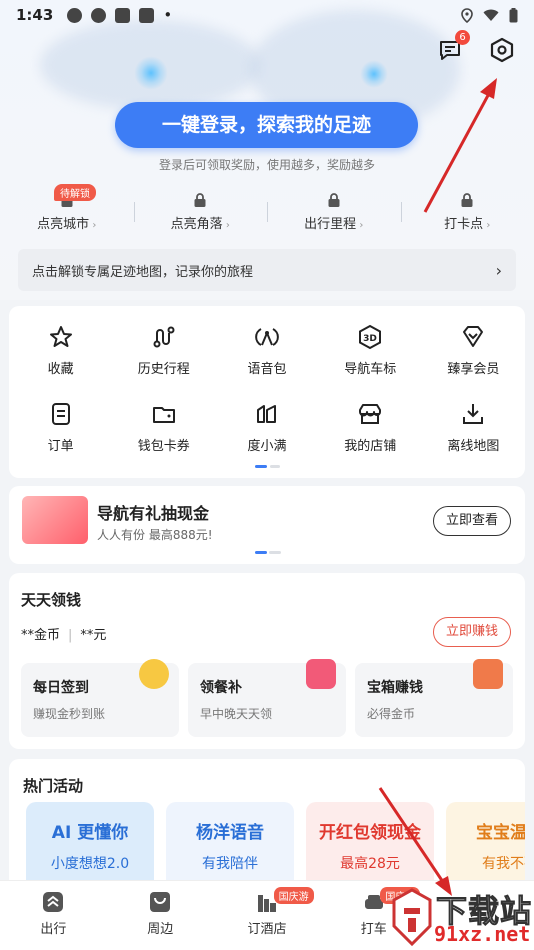 Image resolution: width=534 pixels, height=950 pixels. I want to click on unlock-map-banner: 点击解锁专属足迹地图，记录你的旅程 ›, so click(267, 270).